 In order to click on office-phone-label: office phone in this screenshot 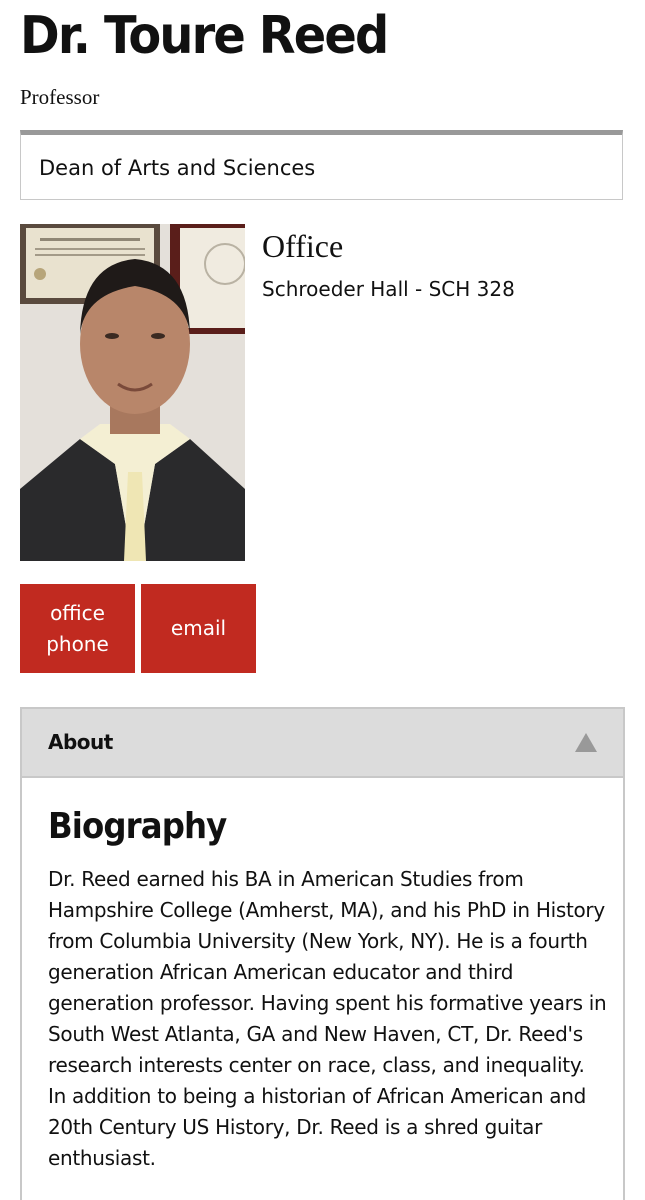, I will do `click(77, 628)`.